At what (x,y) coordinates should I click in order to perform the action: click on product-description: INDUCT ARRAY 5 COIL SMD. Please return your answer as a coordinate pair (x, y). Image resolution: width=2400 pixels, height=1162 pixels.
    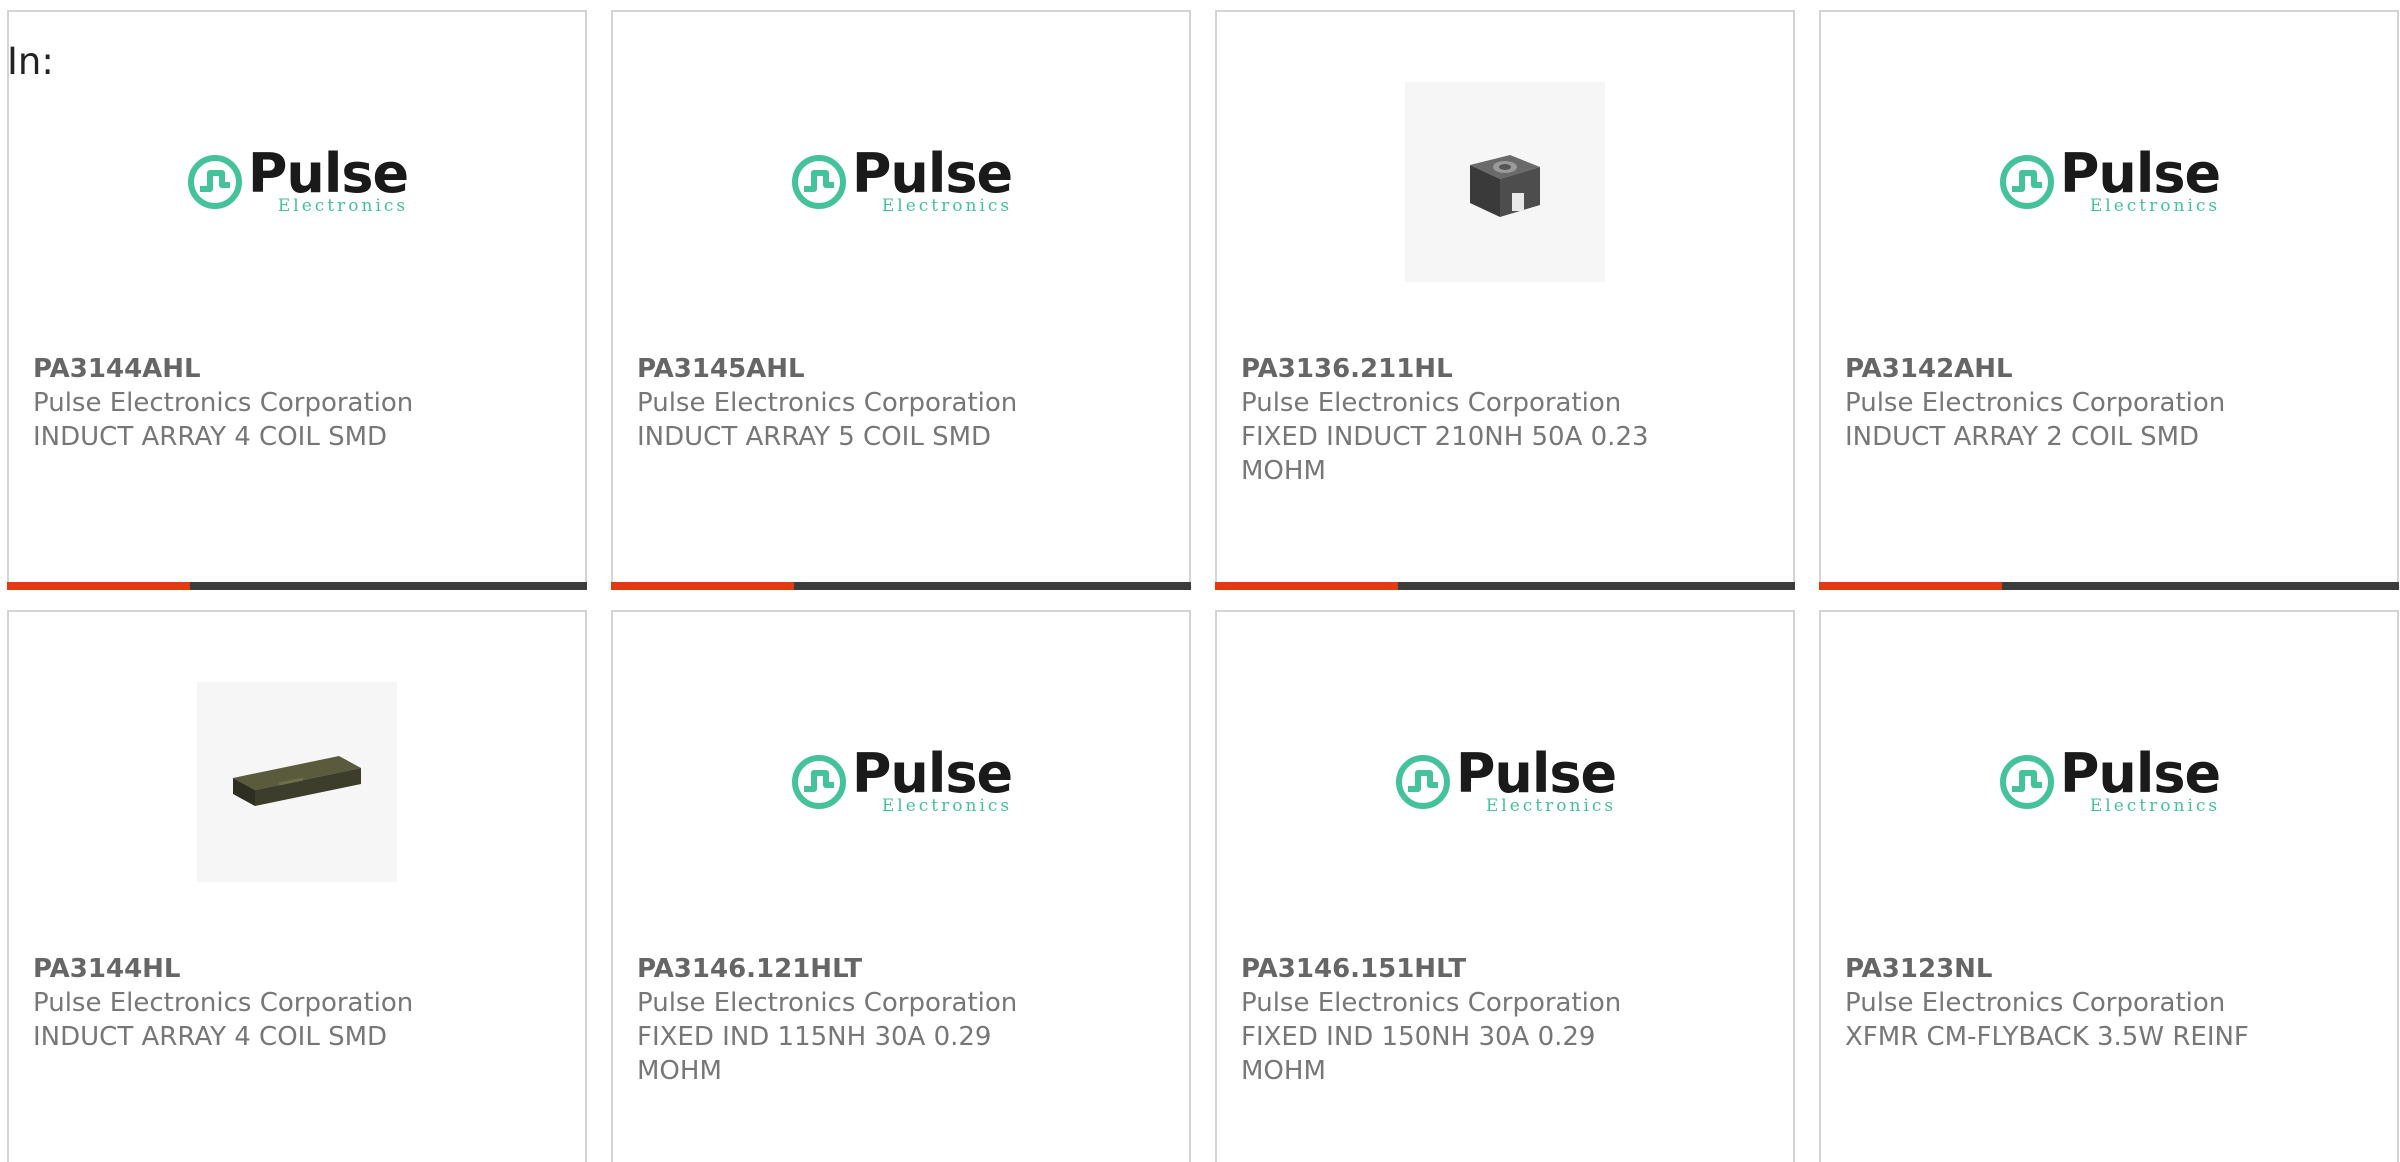
    Looking at the image, I should click on (814, 437).